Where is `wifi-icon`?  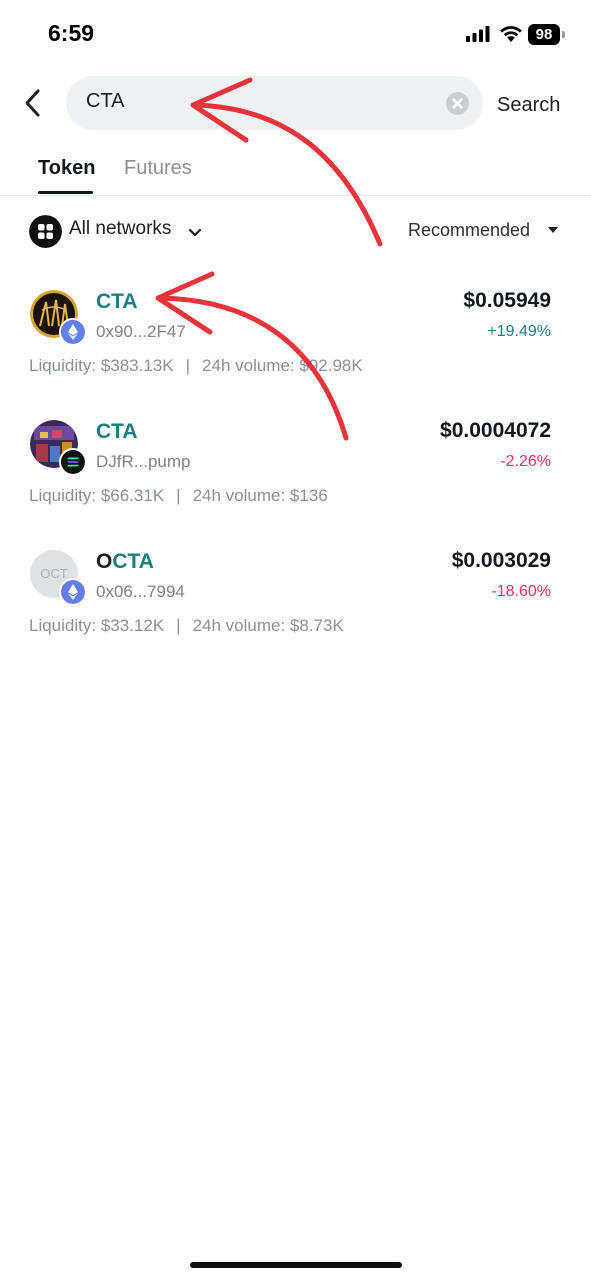 wifi-icon is located at coordinates (511, 34).